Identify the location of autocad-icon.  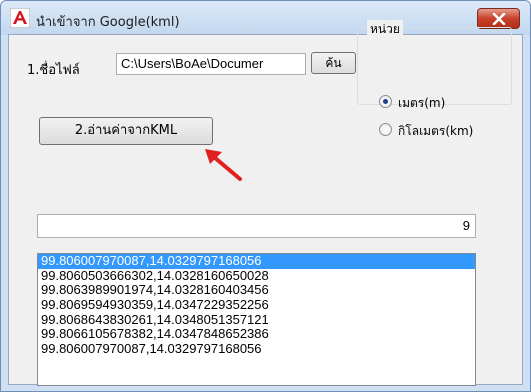
(20, 18).